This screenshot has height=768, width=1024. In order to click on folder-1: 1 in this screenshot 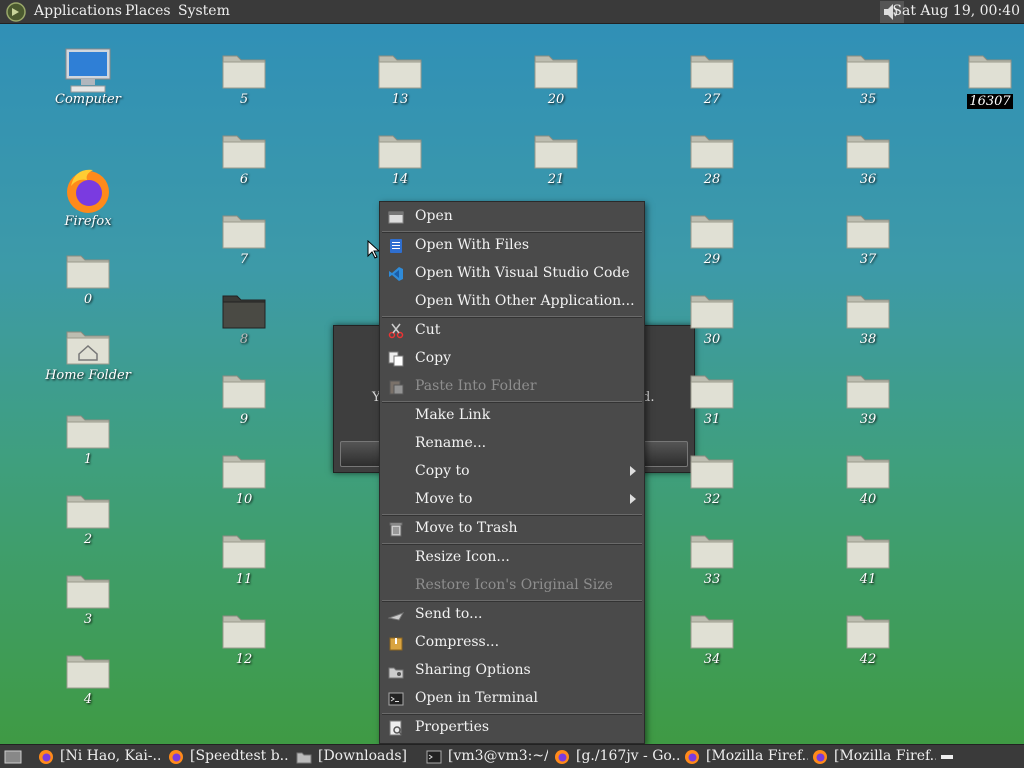, I will do `click(88, 438)`.